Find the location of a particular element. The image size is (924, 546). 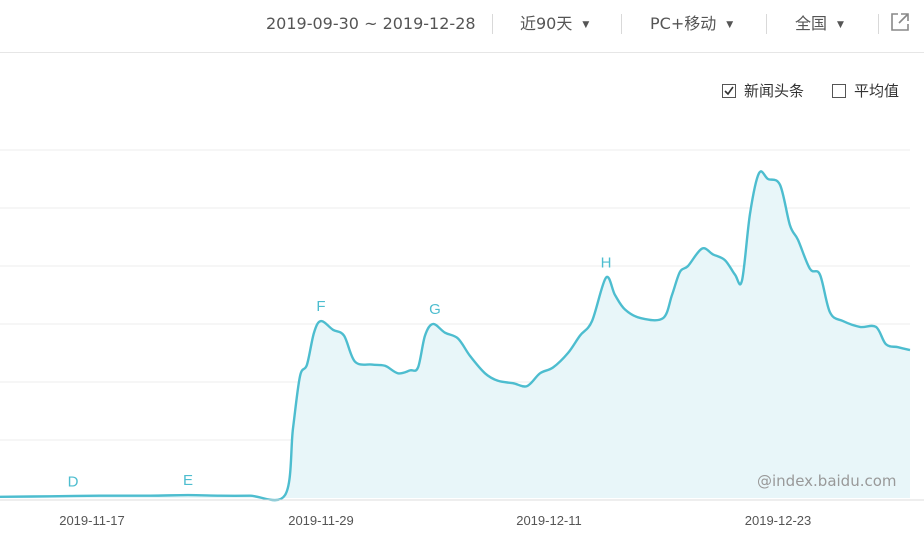

x-tick-label: 2019-12-23 is located at coordinates (778, 520).